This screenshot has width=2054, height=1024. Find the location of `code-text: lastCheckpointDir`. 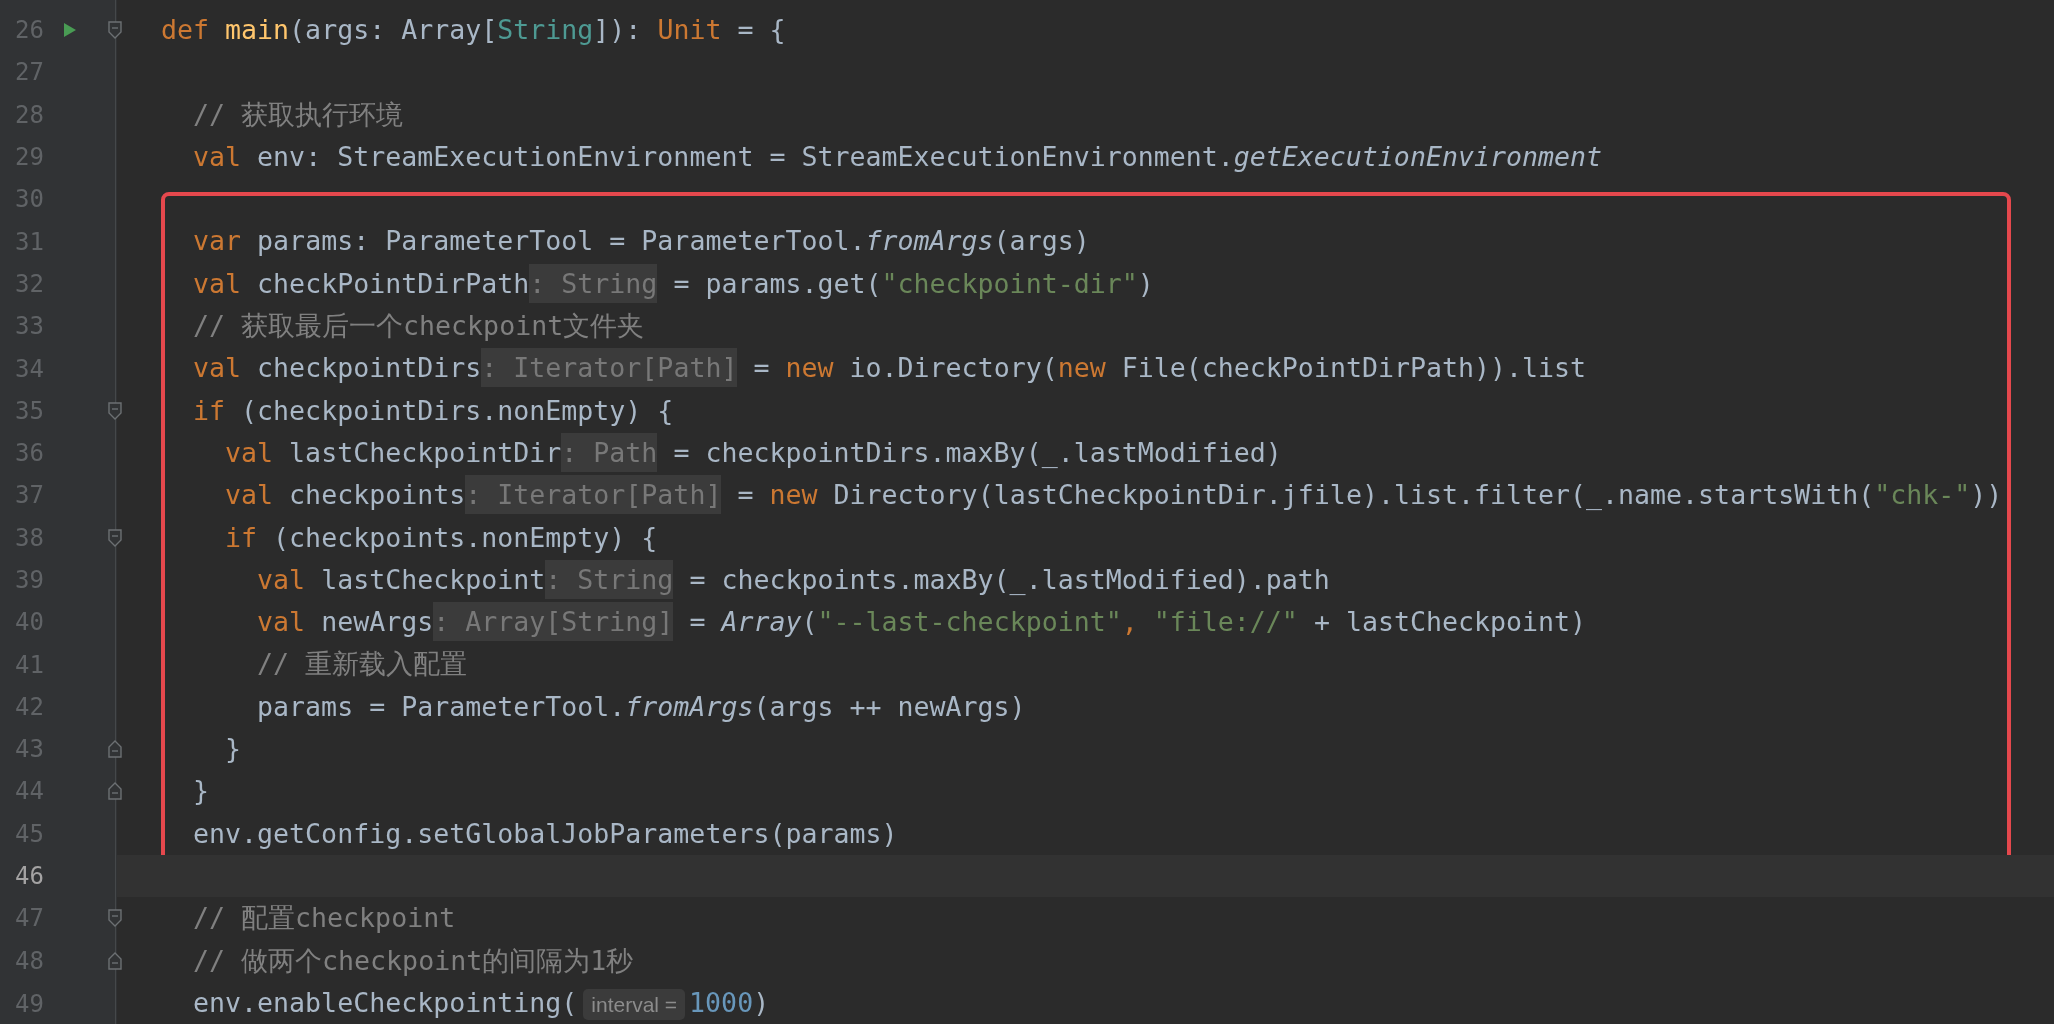

code-text: lastCheckpointDir is located at coordinates (425, 452).